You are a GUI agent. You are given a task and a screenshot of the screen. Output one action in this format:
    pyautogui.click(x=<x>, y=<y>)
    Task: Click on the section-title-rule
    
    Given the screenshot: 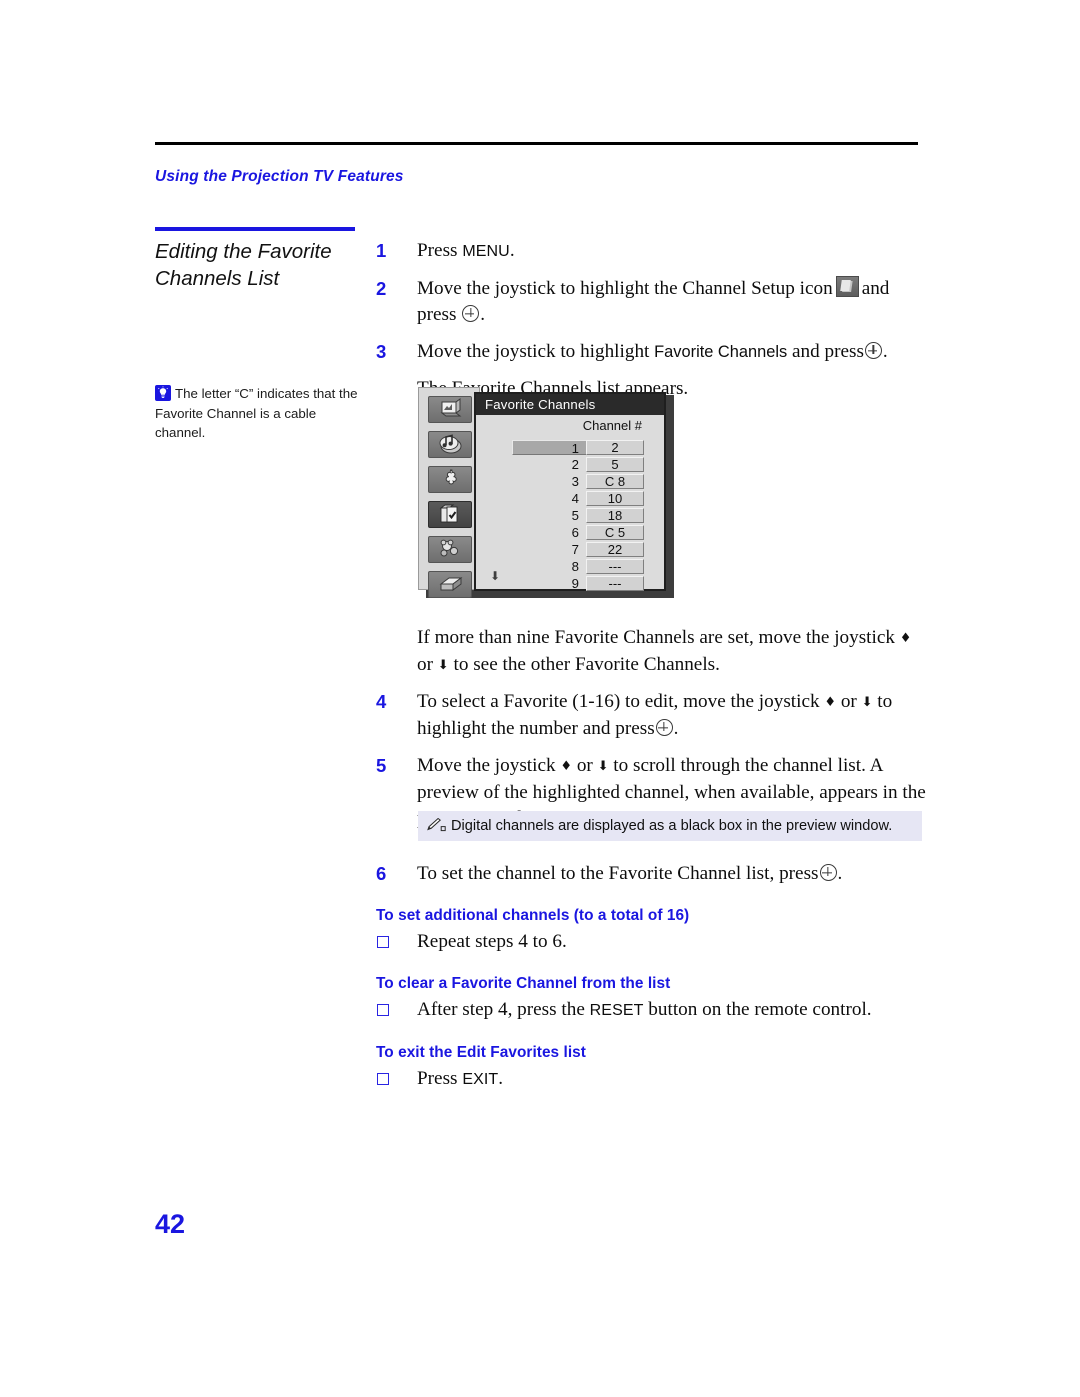 What is the action you would take?
    pyautogui.click(x=255, y=229)
    